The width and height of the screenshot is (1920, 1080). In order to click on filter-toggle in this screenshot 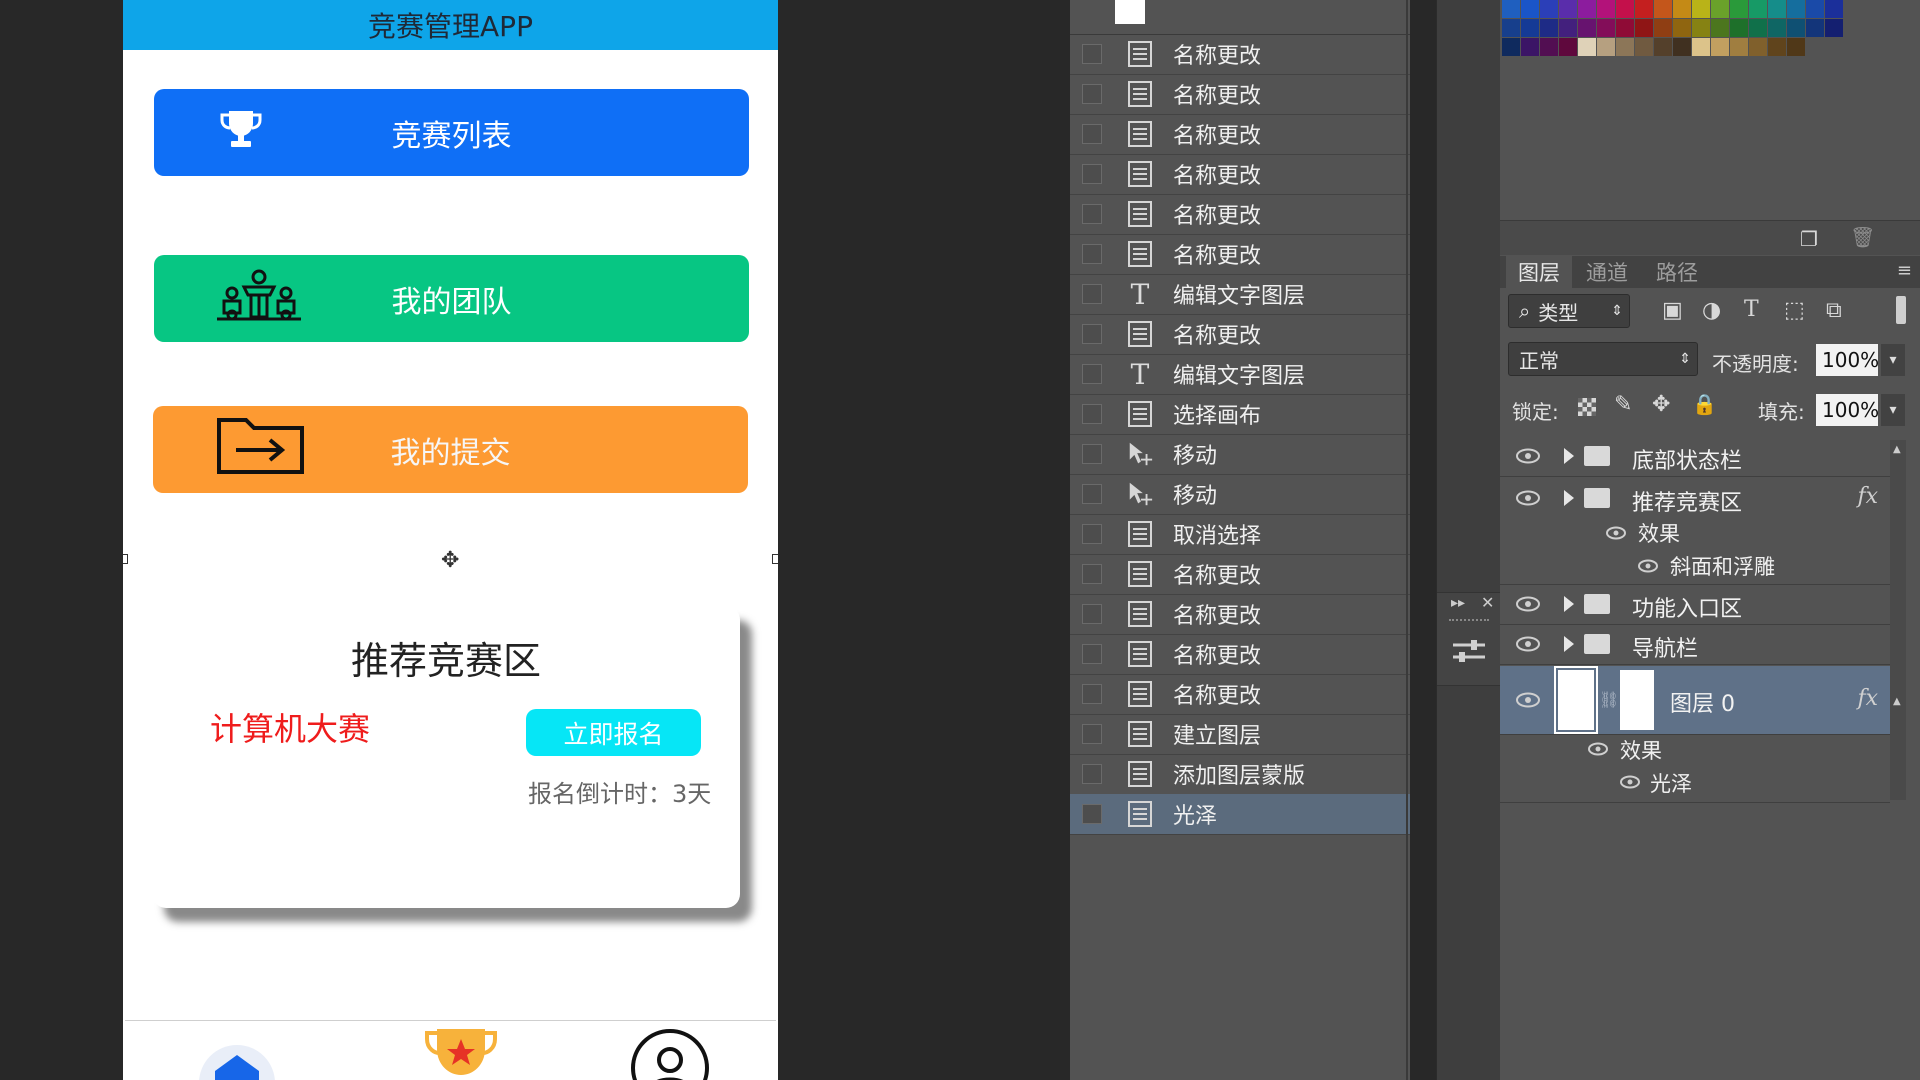, I will do `click(1901, 310)`.